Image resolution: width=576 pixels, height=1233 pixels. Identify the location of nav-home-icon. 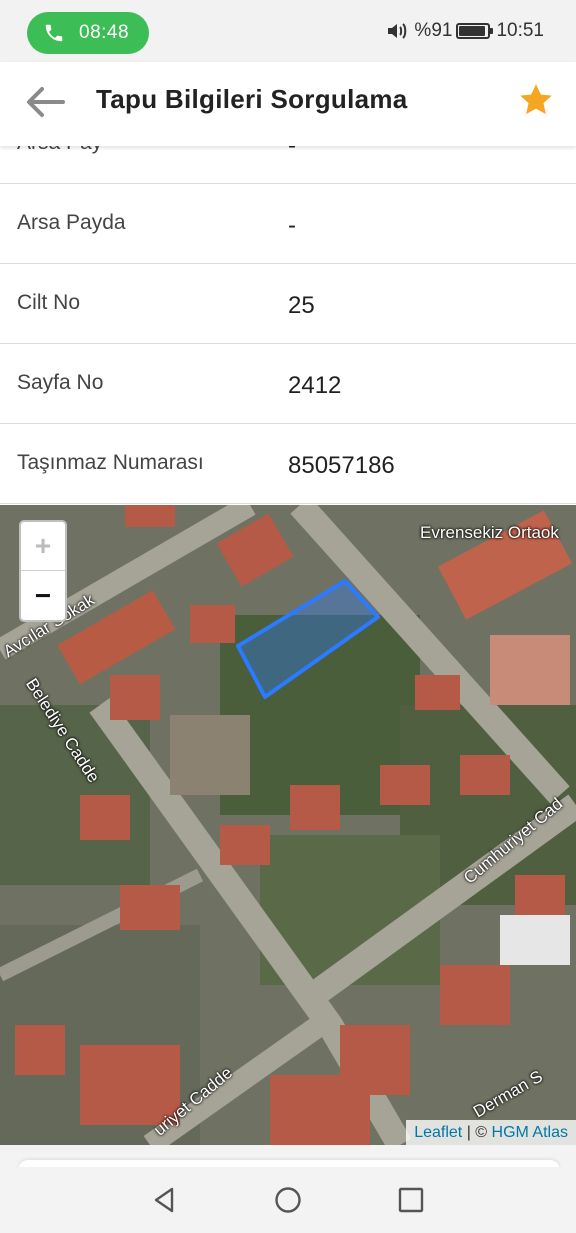
(288, 1200).